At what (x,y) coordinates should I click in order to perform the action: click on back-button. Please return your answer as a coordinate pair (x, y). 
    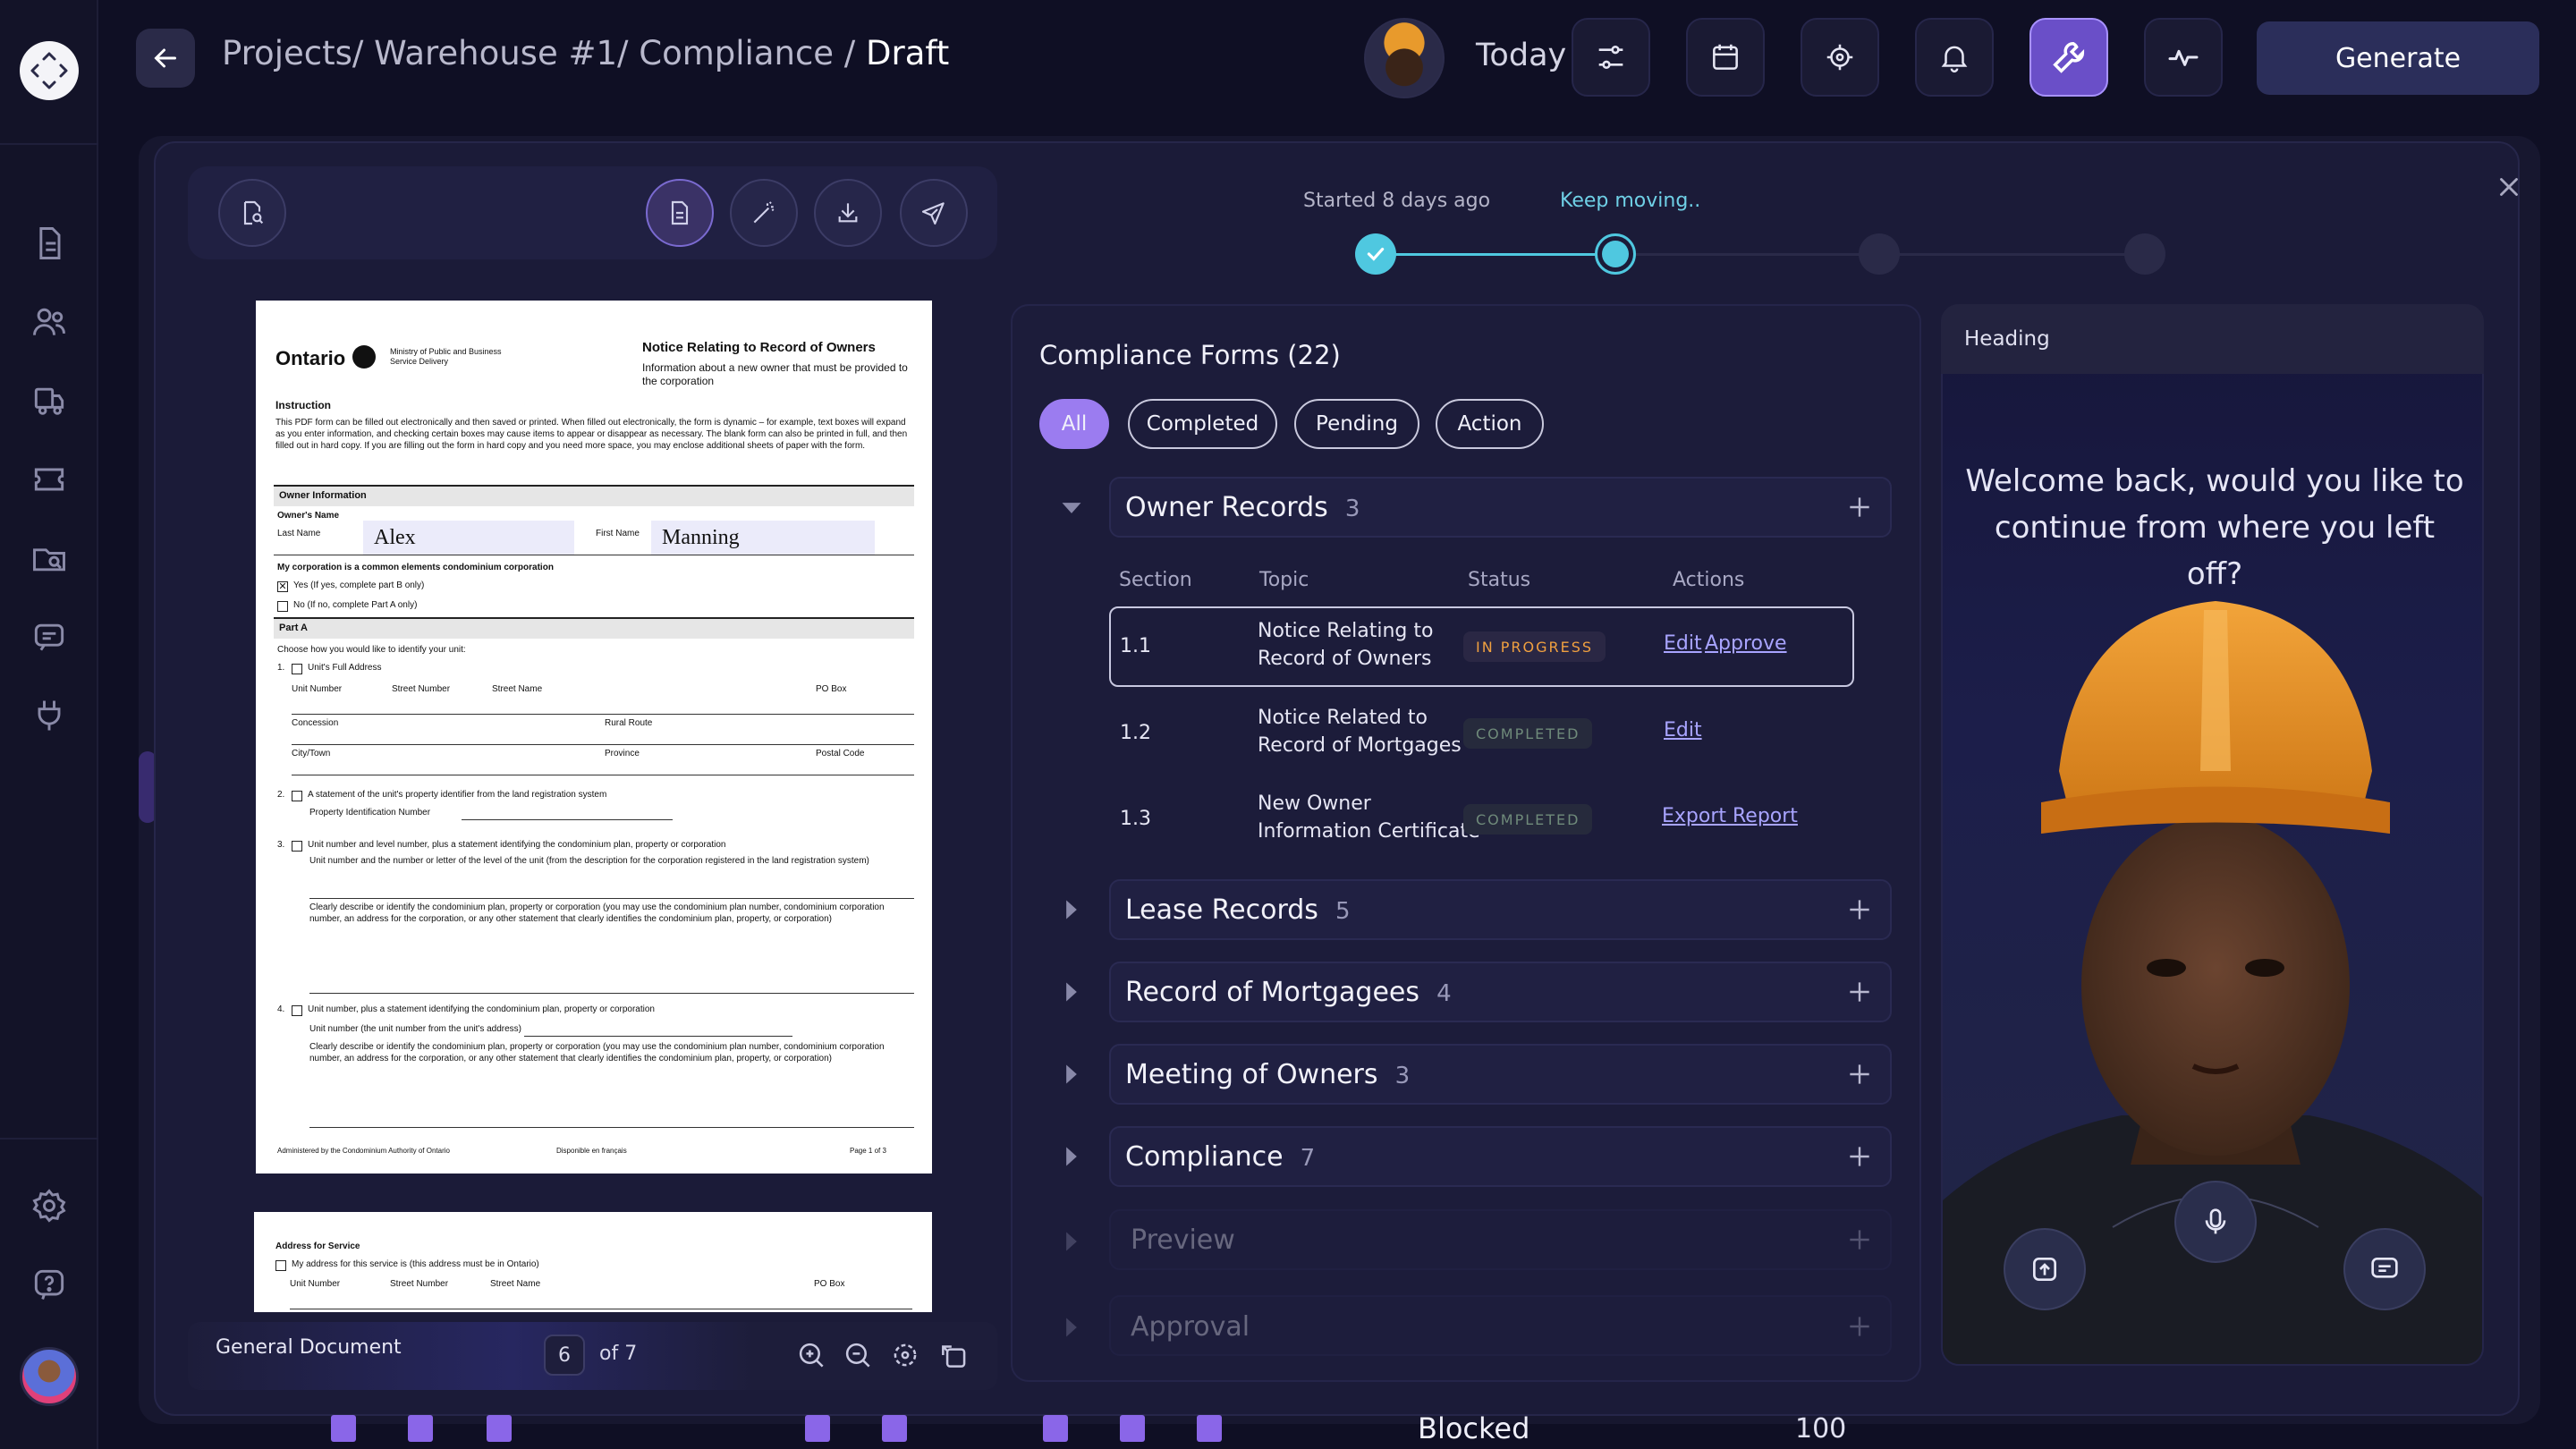
    Looking at the image, I should click on (165, 58).